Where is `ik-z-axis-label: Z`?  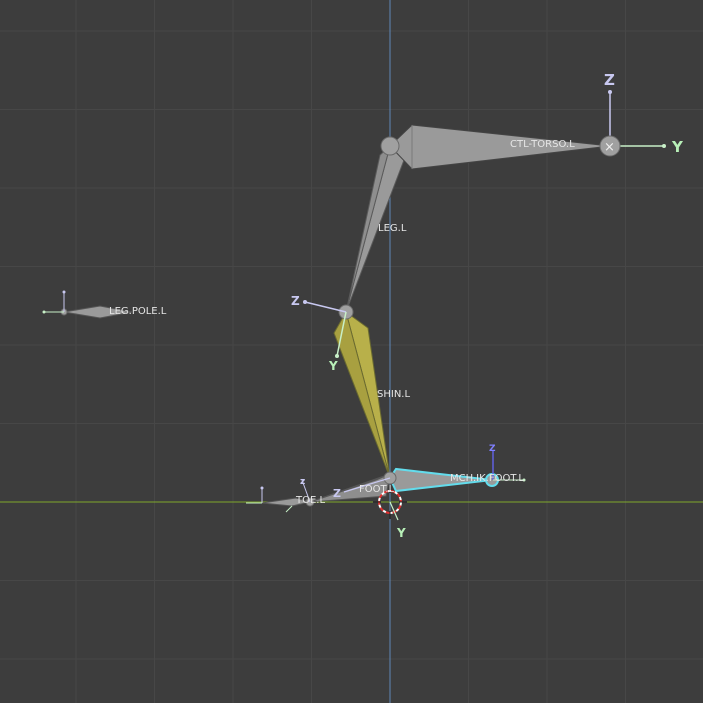 ik-z-axis-label: Z is located at coordinates (492, 449).